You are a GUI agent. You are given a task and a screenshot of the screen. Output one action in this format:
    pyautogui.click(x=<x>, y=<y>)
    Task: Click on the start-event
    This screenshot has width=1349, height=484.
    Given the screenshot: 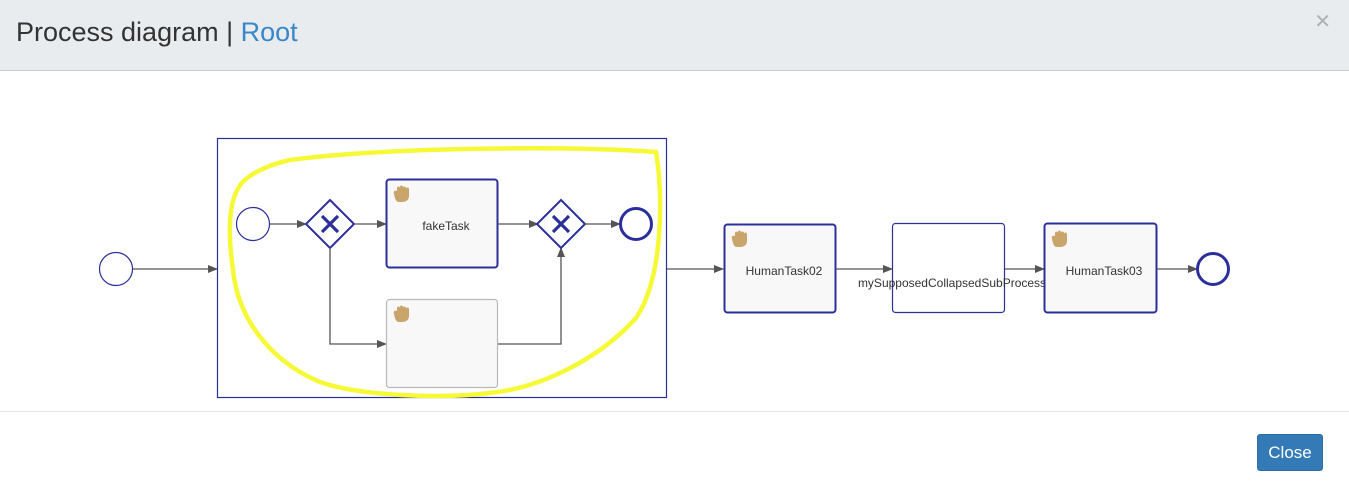 What is the action you would take?
    pyautogui.click(x=116, y=269)
    